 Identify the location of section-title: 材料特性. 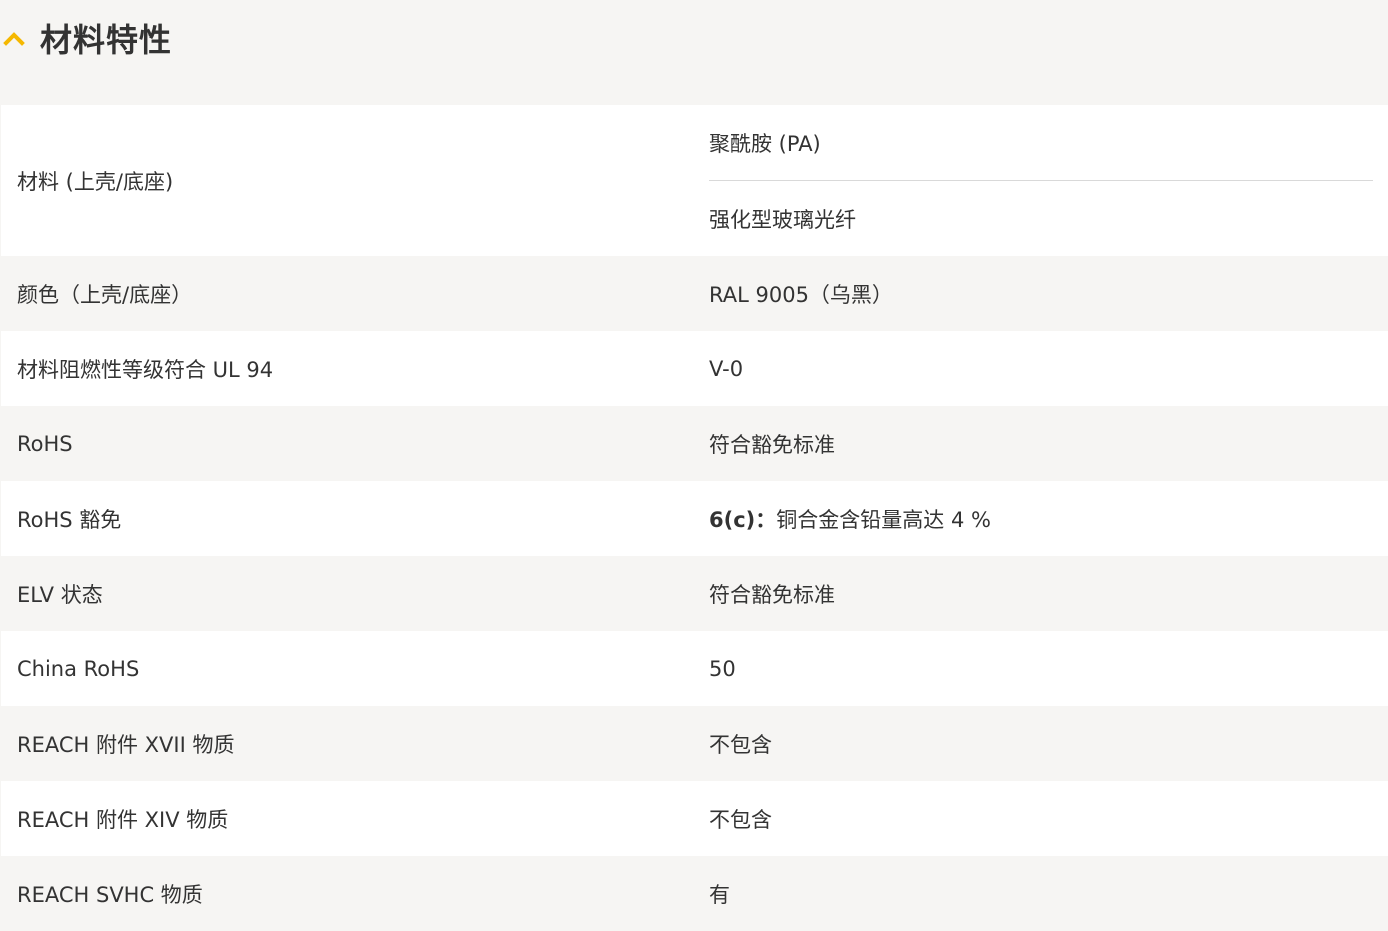
(106, 40).